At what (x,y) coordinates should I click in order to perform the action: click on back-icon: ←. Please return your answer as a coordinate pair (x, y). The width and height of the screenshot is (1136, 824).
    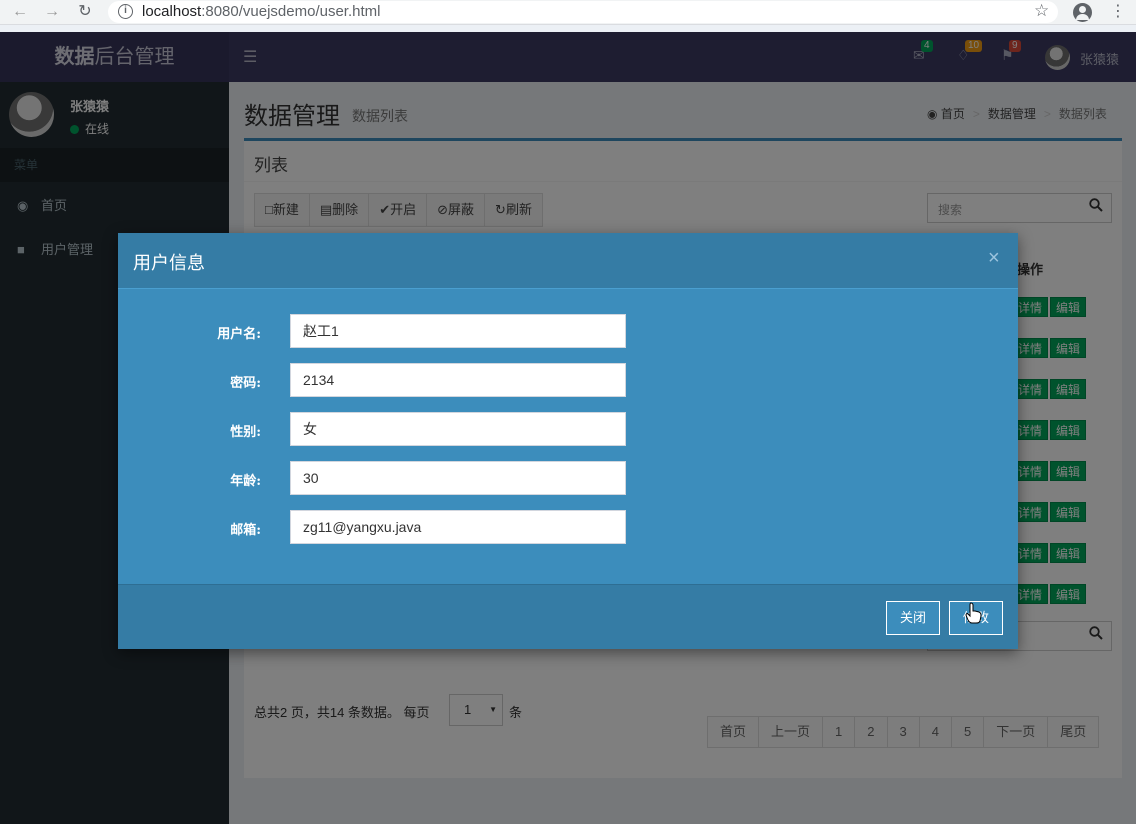
    Looking at the image, I should click on (20, 12).